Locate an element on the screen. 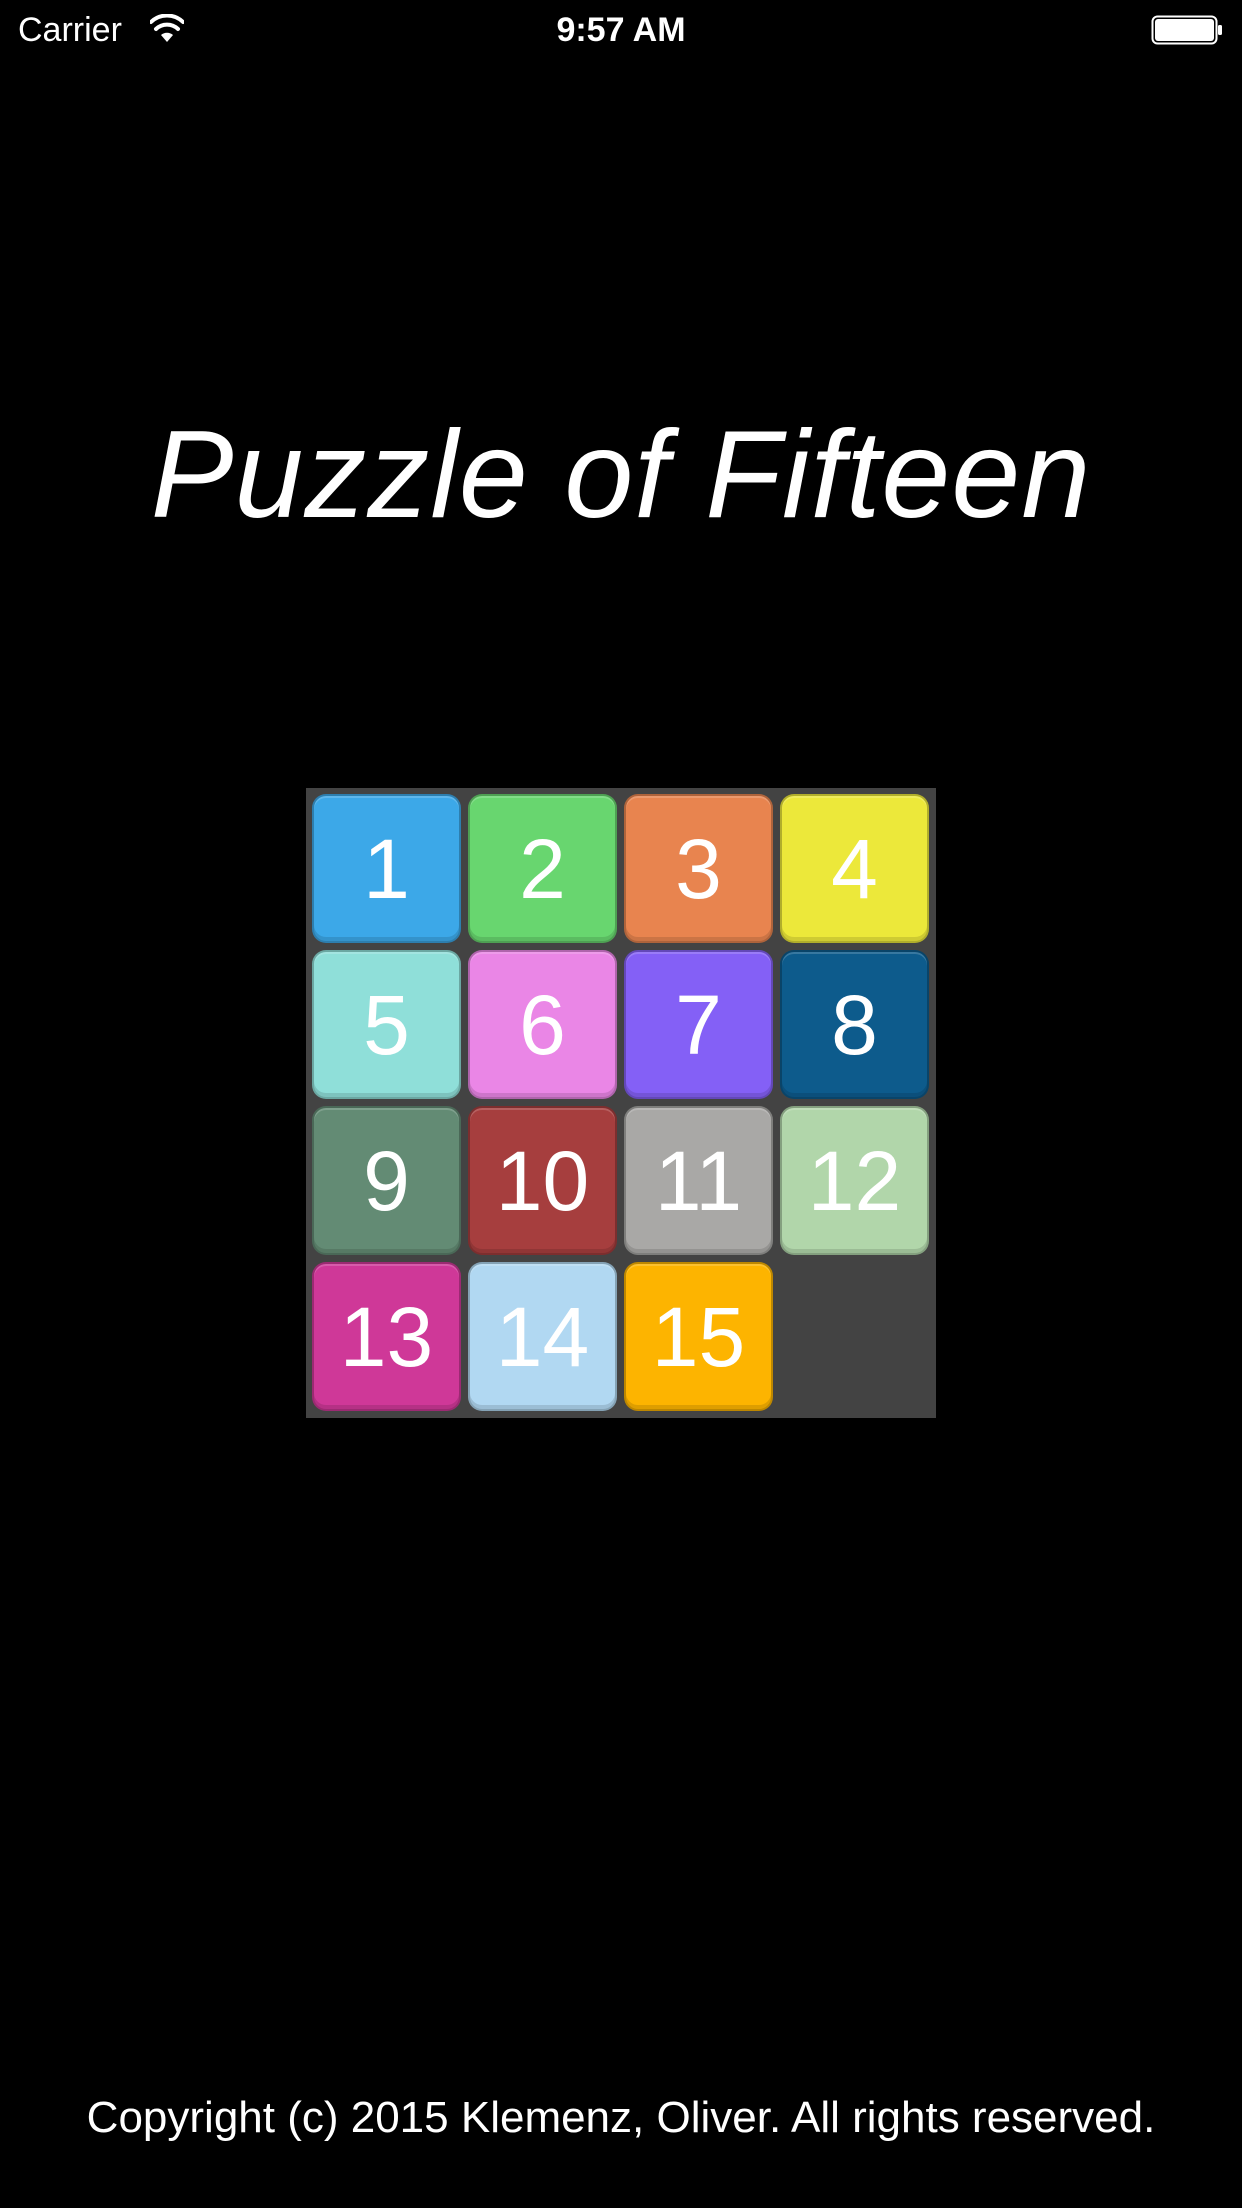 This screenshot has width=1242, height=2208. puzzle-board: 1 2 3 4 5 6 7 8 9 10 11 12 13 14 15 is located at coordinates (621, 1103).